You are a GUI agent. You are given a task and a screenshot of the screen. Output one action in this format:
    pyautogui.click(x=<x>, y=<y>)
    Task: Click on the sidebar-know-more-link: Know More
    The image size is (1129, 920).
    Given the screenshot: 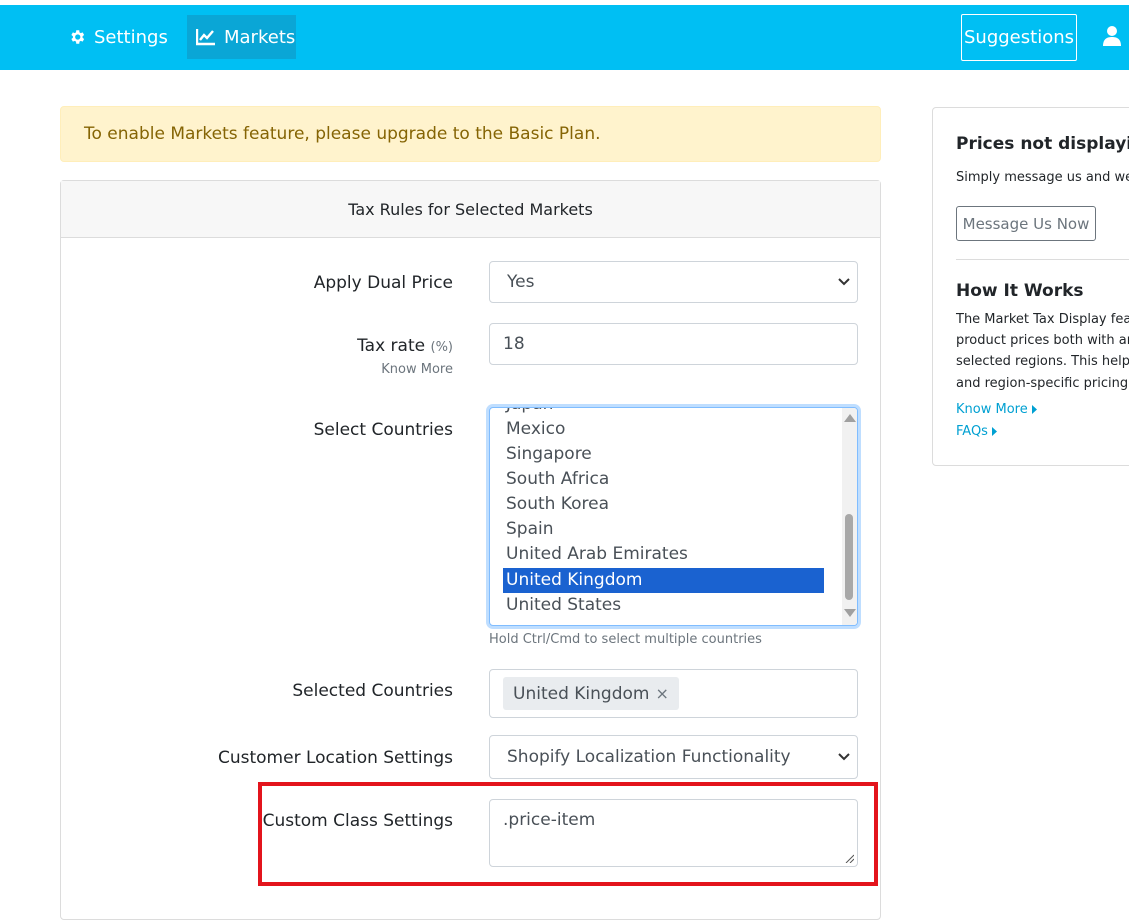 What is the action you would take?
    pyautogui.click(x=996, y=409)
    